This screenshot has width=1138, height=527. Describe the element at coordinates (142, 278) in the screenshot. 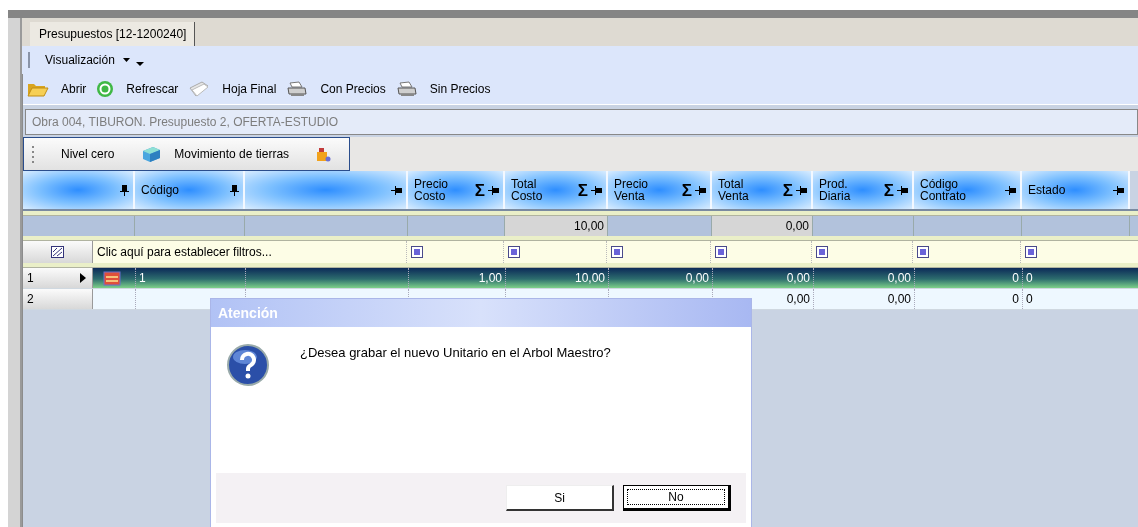

I see `table-cell: 1` at that location.